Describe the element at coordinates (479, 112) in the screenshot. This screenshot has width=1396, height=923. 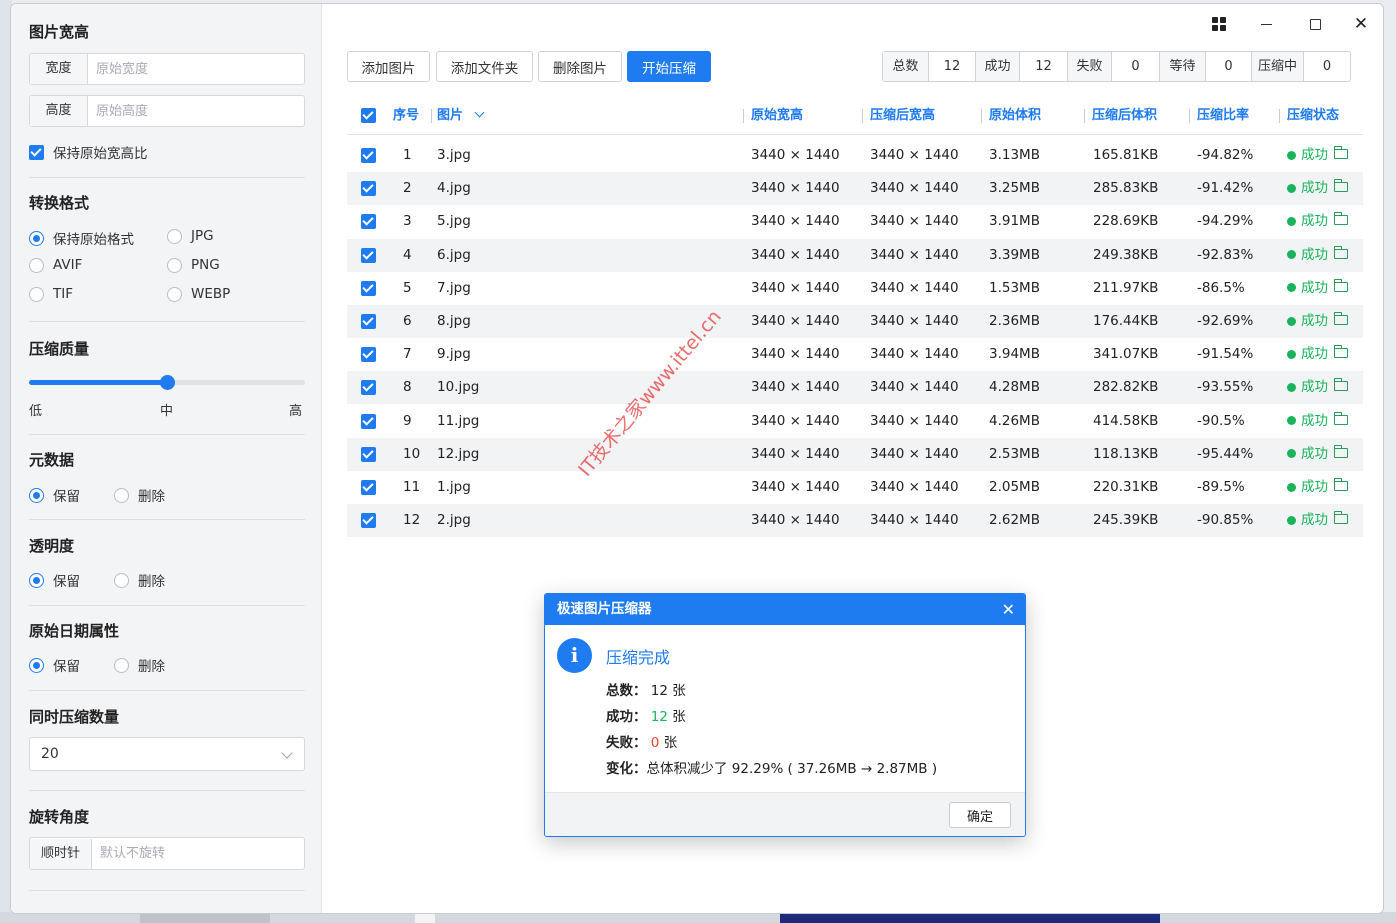
I see `chevron-down-icon` at that location.